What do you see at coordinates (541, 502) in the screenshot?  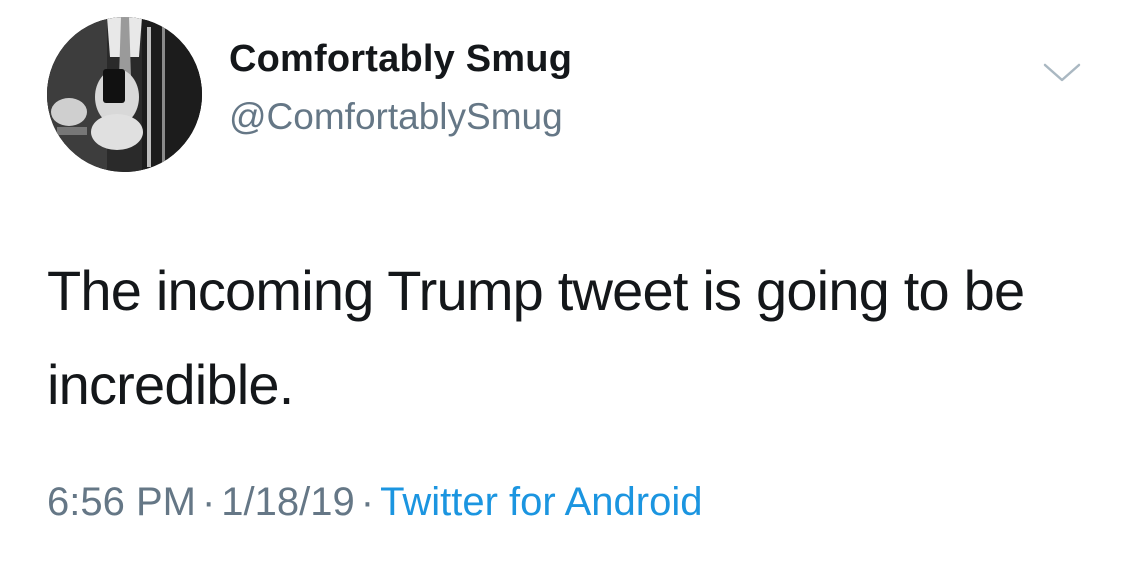 I see `tweet-source-link: Twitter for Android` at bounding box center [541, 502].